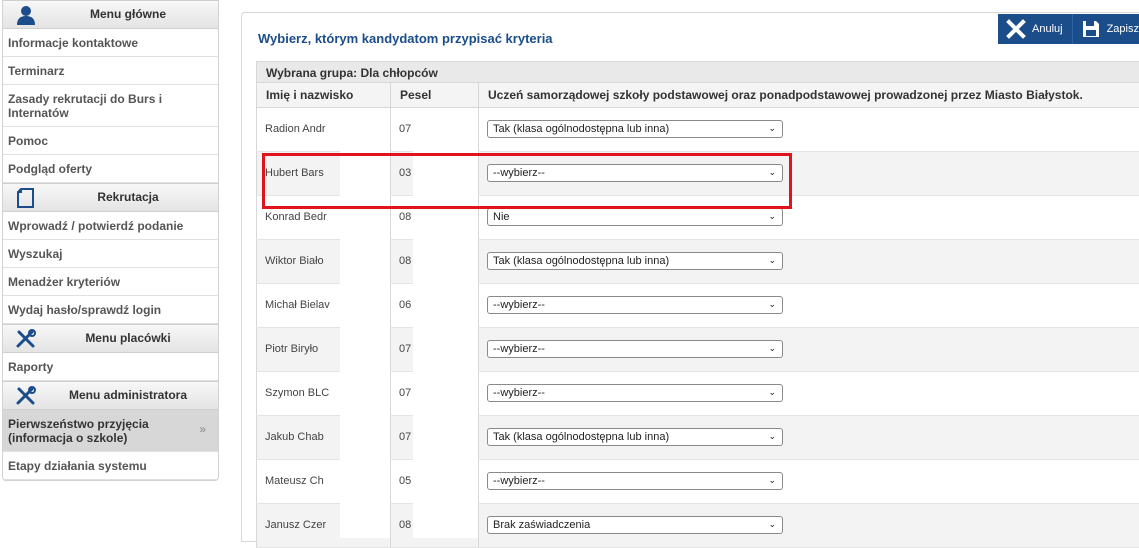 Image resolution: width=1139 pixels, height=548 pixels. I want to click on menu-header-label: Rekrutacja, so click(128, 197).